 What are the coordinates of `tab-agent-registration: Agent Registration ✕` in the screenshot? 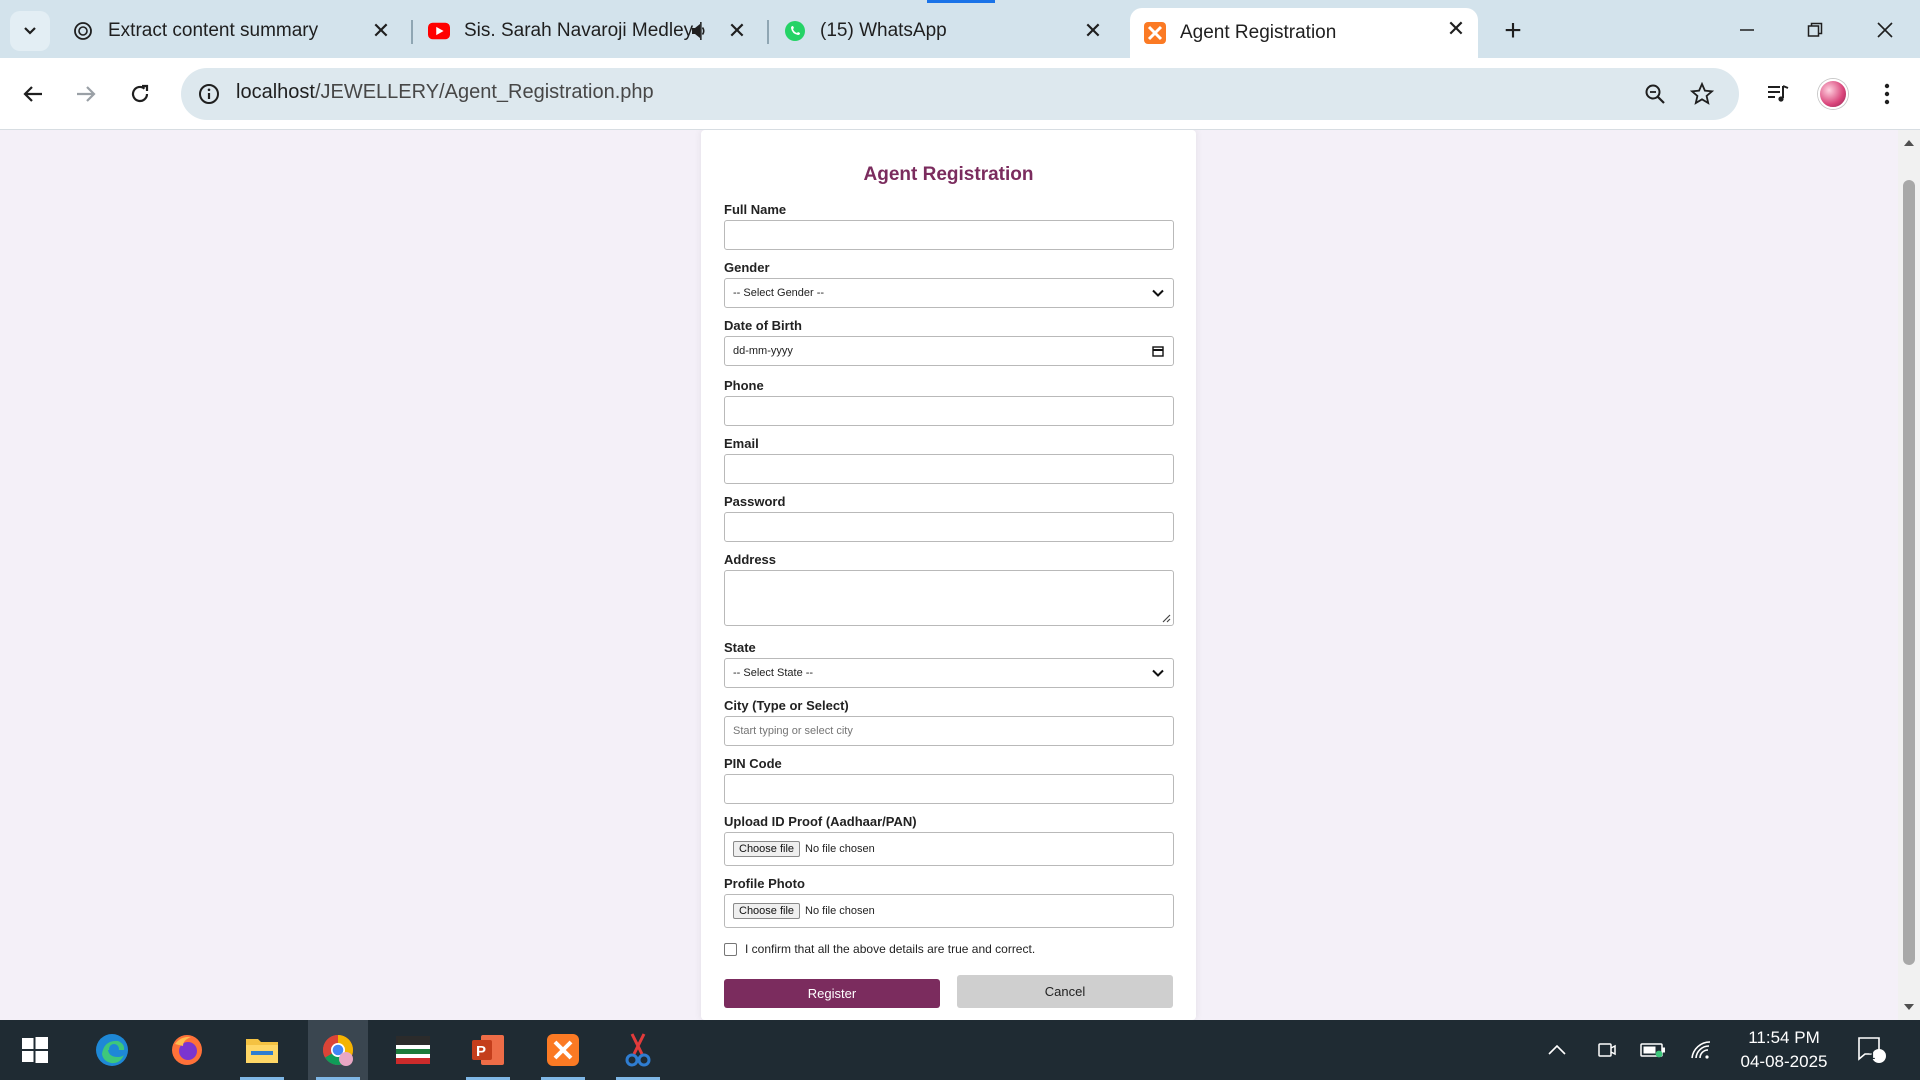 It's located at (1304, 33).